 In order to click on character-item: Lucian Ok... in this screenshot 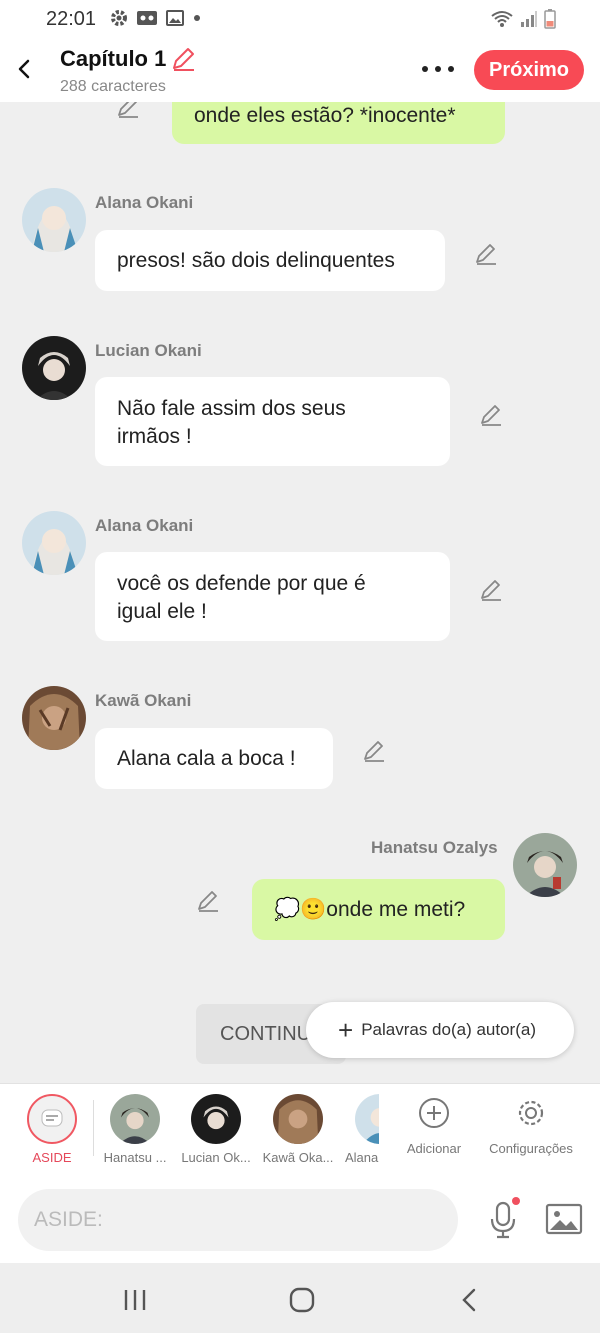, I will do `click(216, 1129)`.